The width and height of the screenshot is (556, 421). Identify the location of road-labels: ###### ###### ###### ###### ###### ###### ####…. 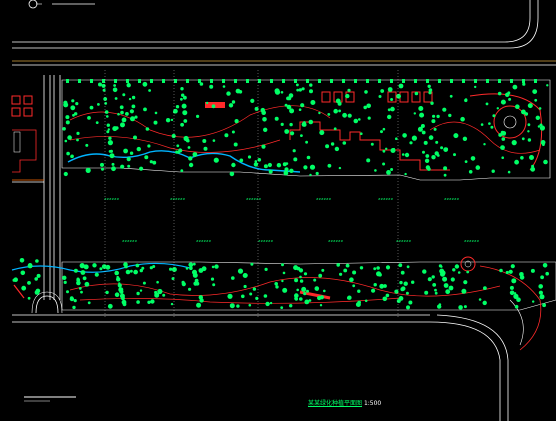
(292, 220).